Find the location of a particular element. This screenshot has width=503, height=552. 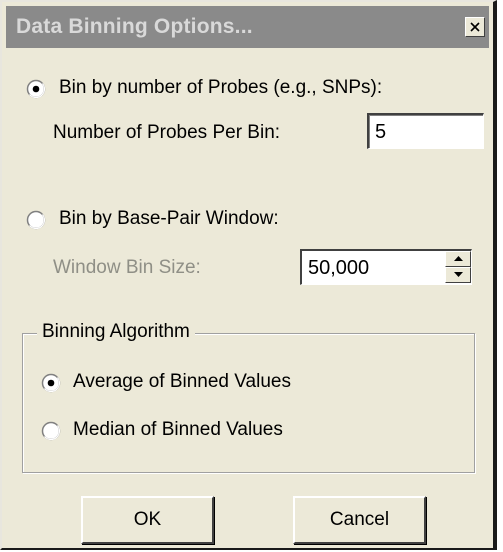

close-icon is located at coordinates (475, 27).